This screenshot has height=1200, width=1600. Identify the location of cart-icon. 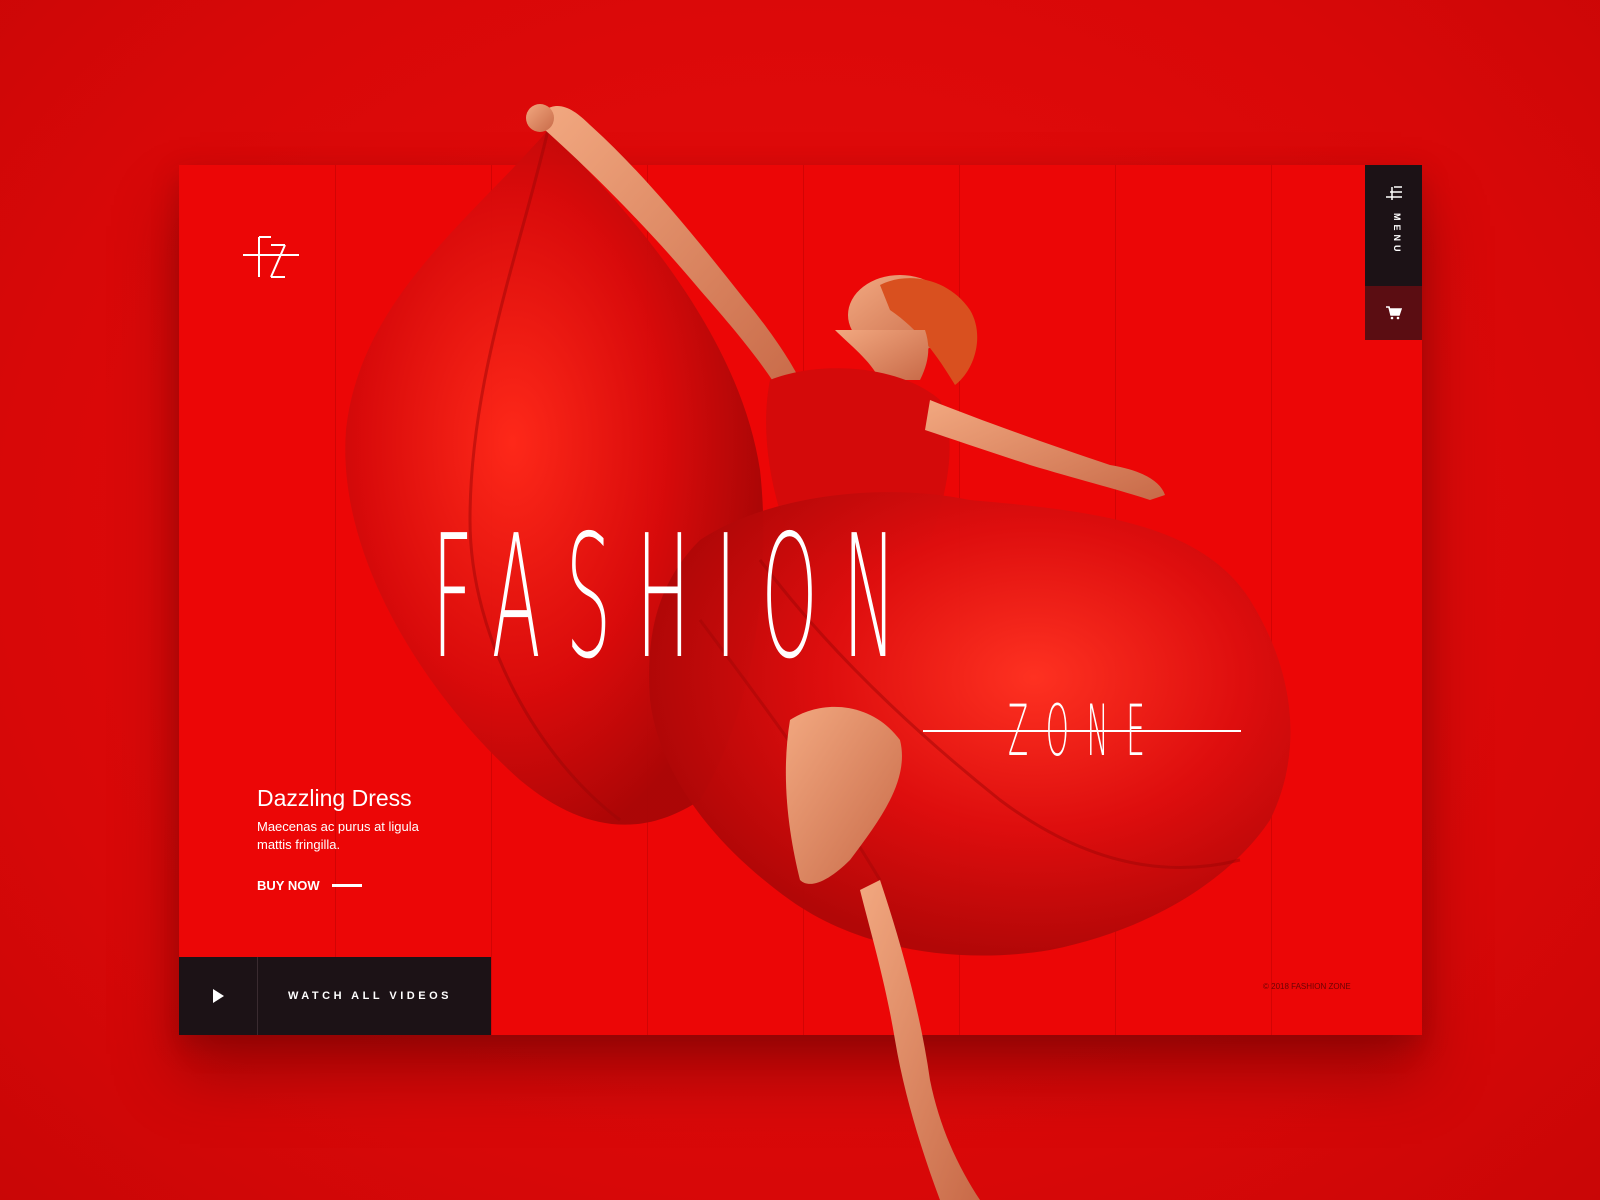
(1393, 313).